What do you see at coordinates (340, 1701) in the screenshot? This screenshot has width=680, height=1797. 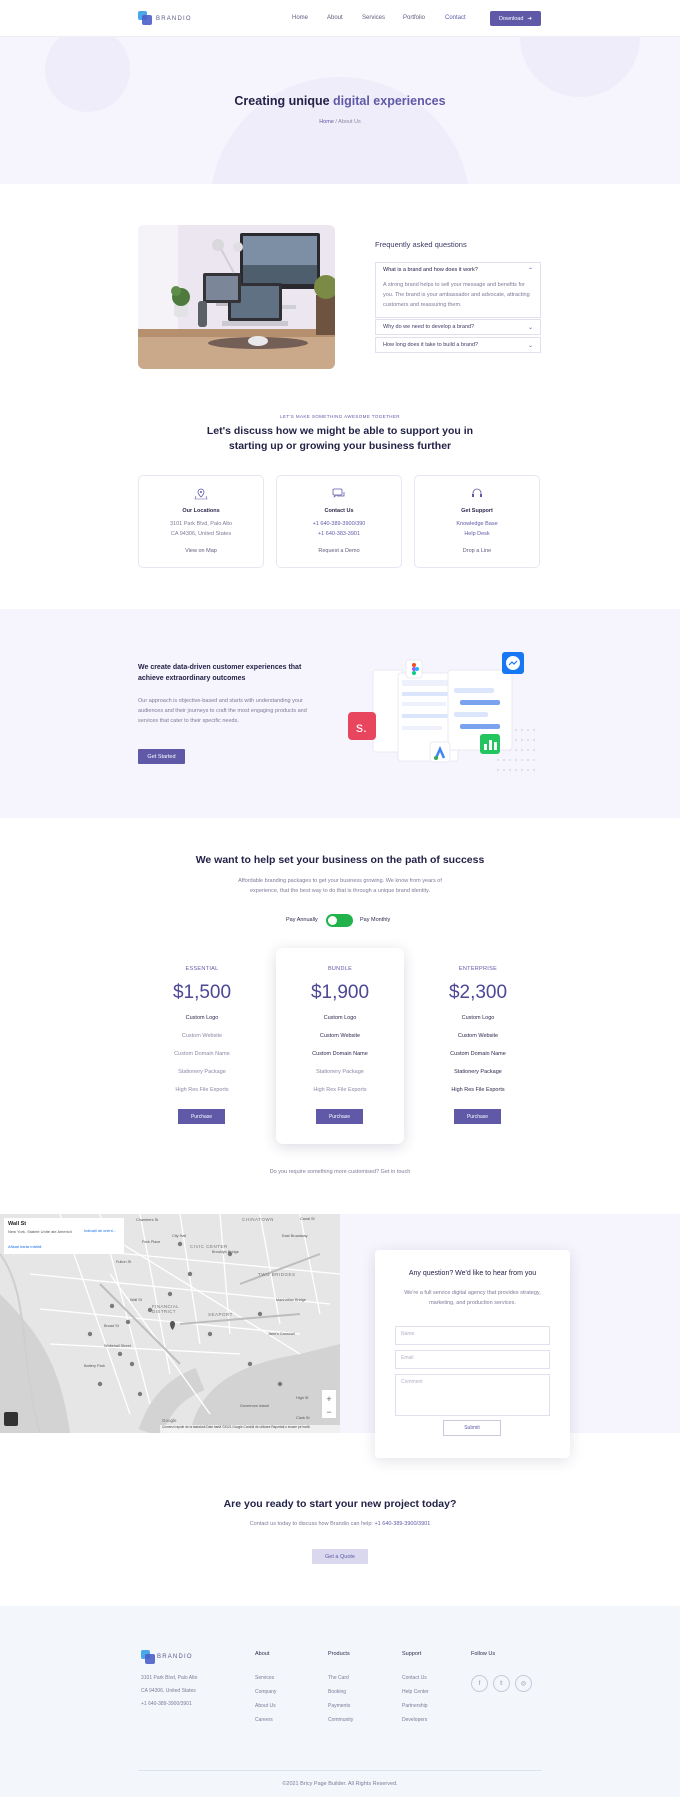 I see `site-footer` at bounding box center [340, 1701].